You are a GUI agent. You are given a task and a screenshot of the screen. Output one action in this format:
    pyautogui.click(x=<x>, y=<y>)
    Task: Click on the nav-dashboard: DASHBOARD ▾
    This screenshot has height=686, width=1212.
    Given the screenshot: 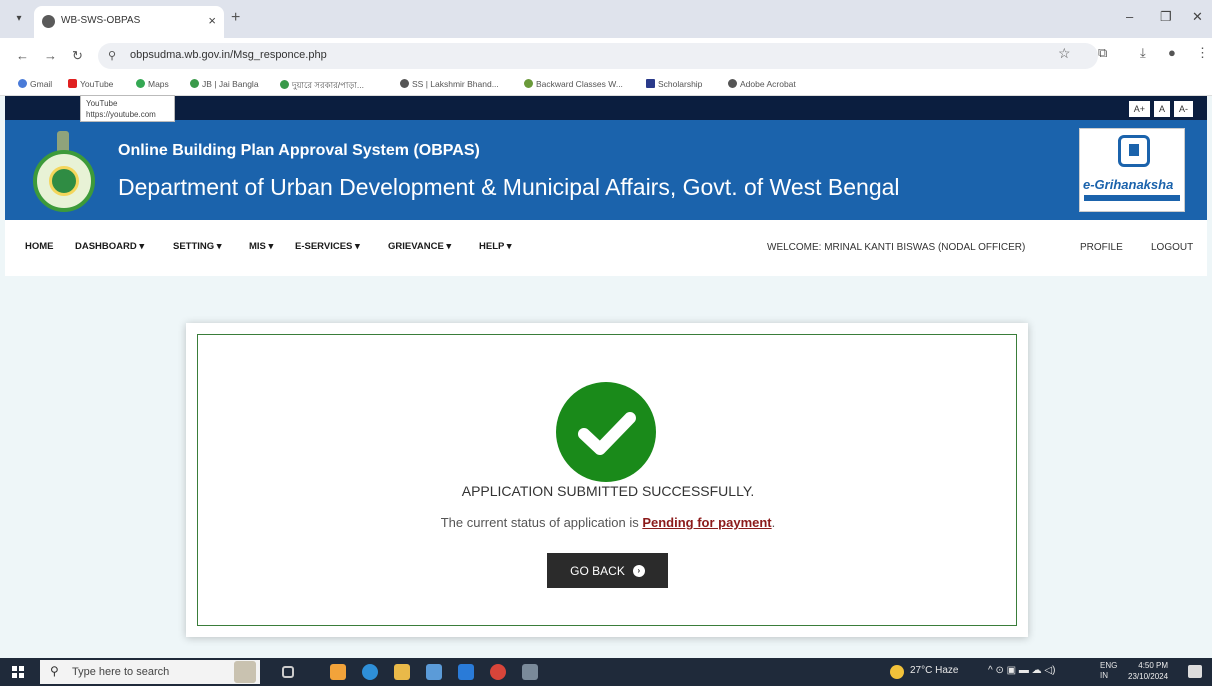 What is the action you would take?
    pyautogui.click(x=109, y=246)
    